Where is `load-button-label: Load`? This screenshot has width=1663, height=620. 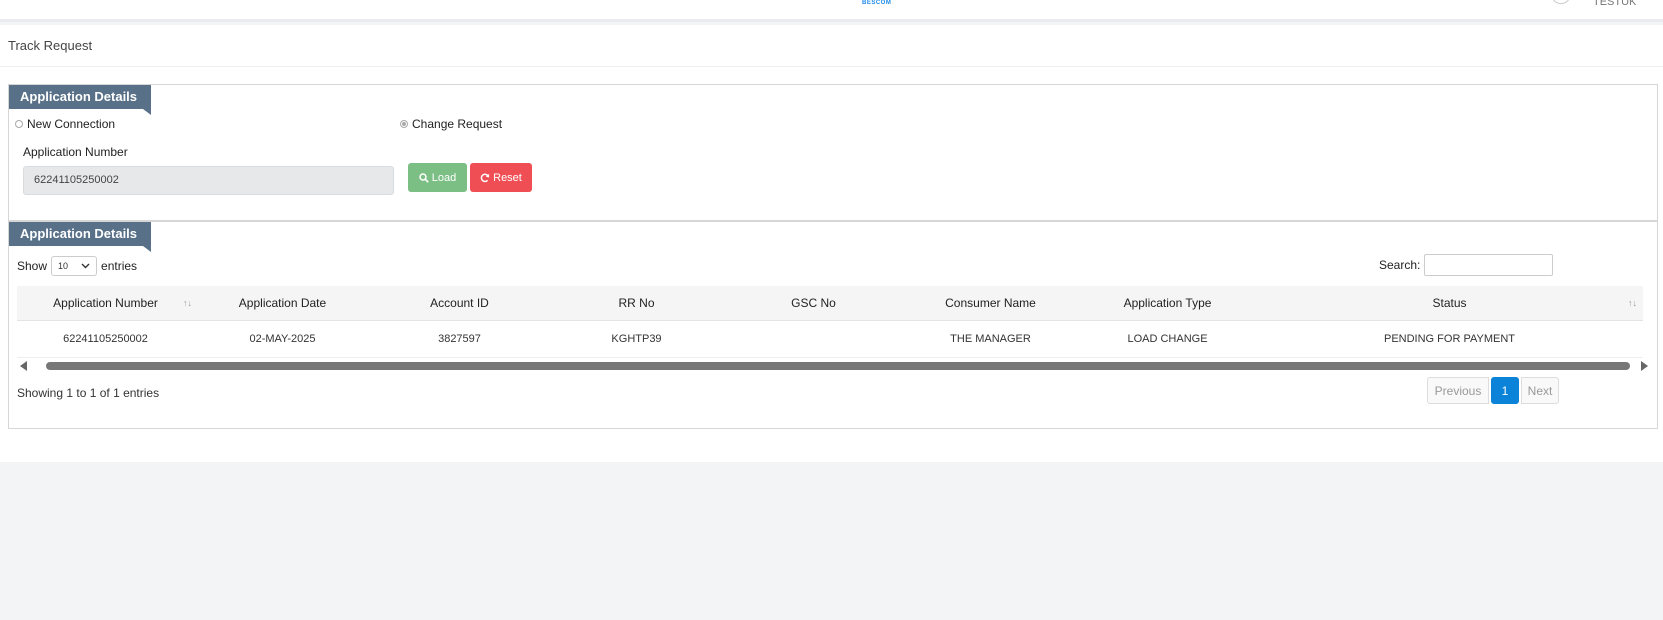
load-button-label: Load is located at coordinates (444, 177).